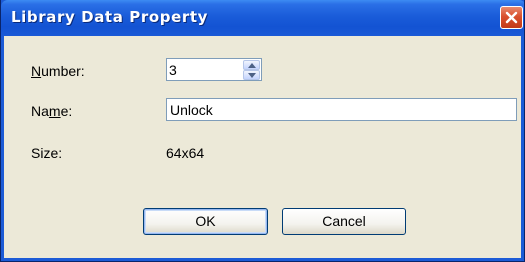 Image resolution: width=525 pixels, height=262 pixels. I want to click on spin-down-button, so click(251, 75).